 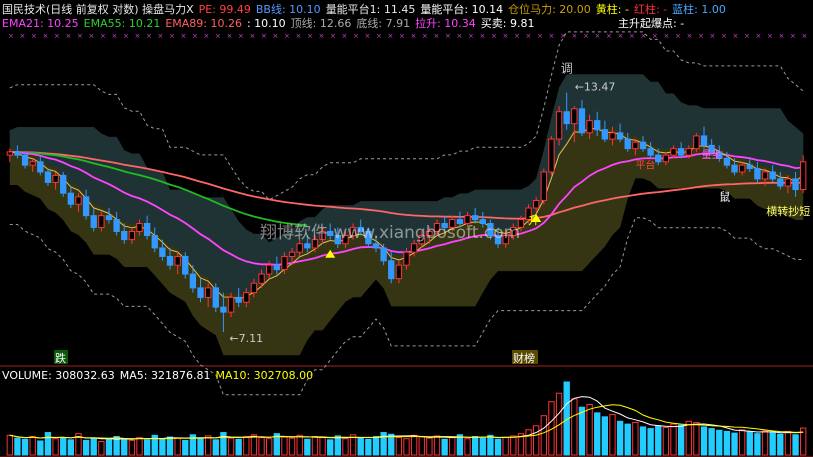 What do you see at coordinates (40, 23) in the screenshot?
I see `ema-value-0: EMA21: 10.25` at bounding box center [40, 23].